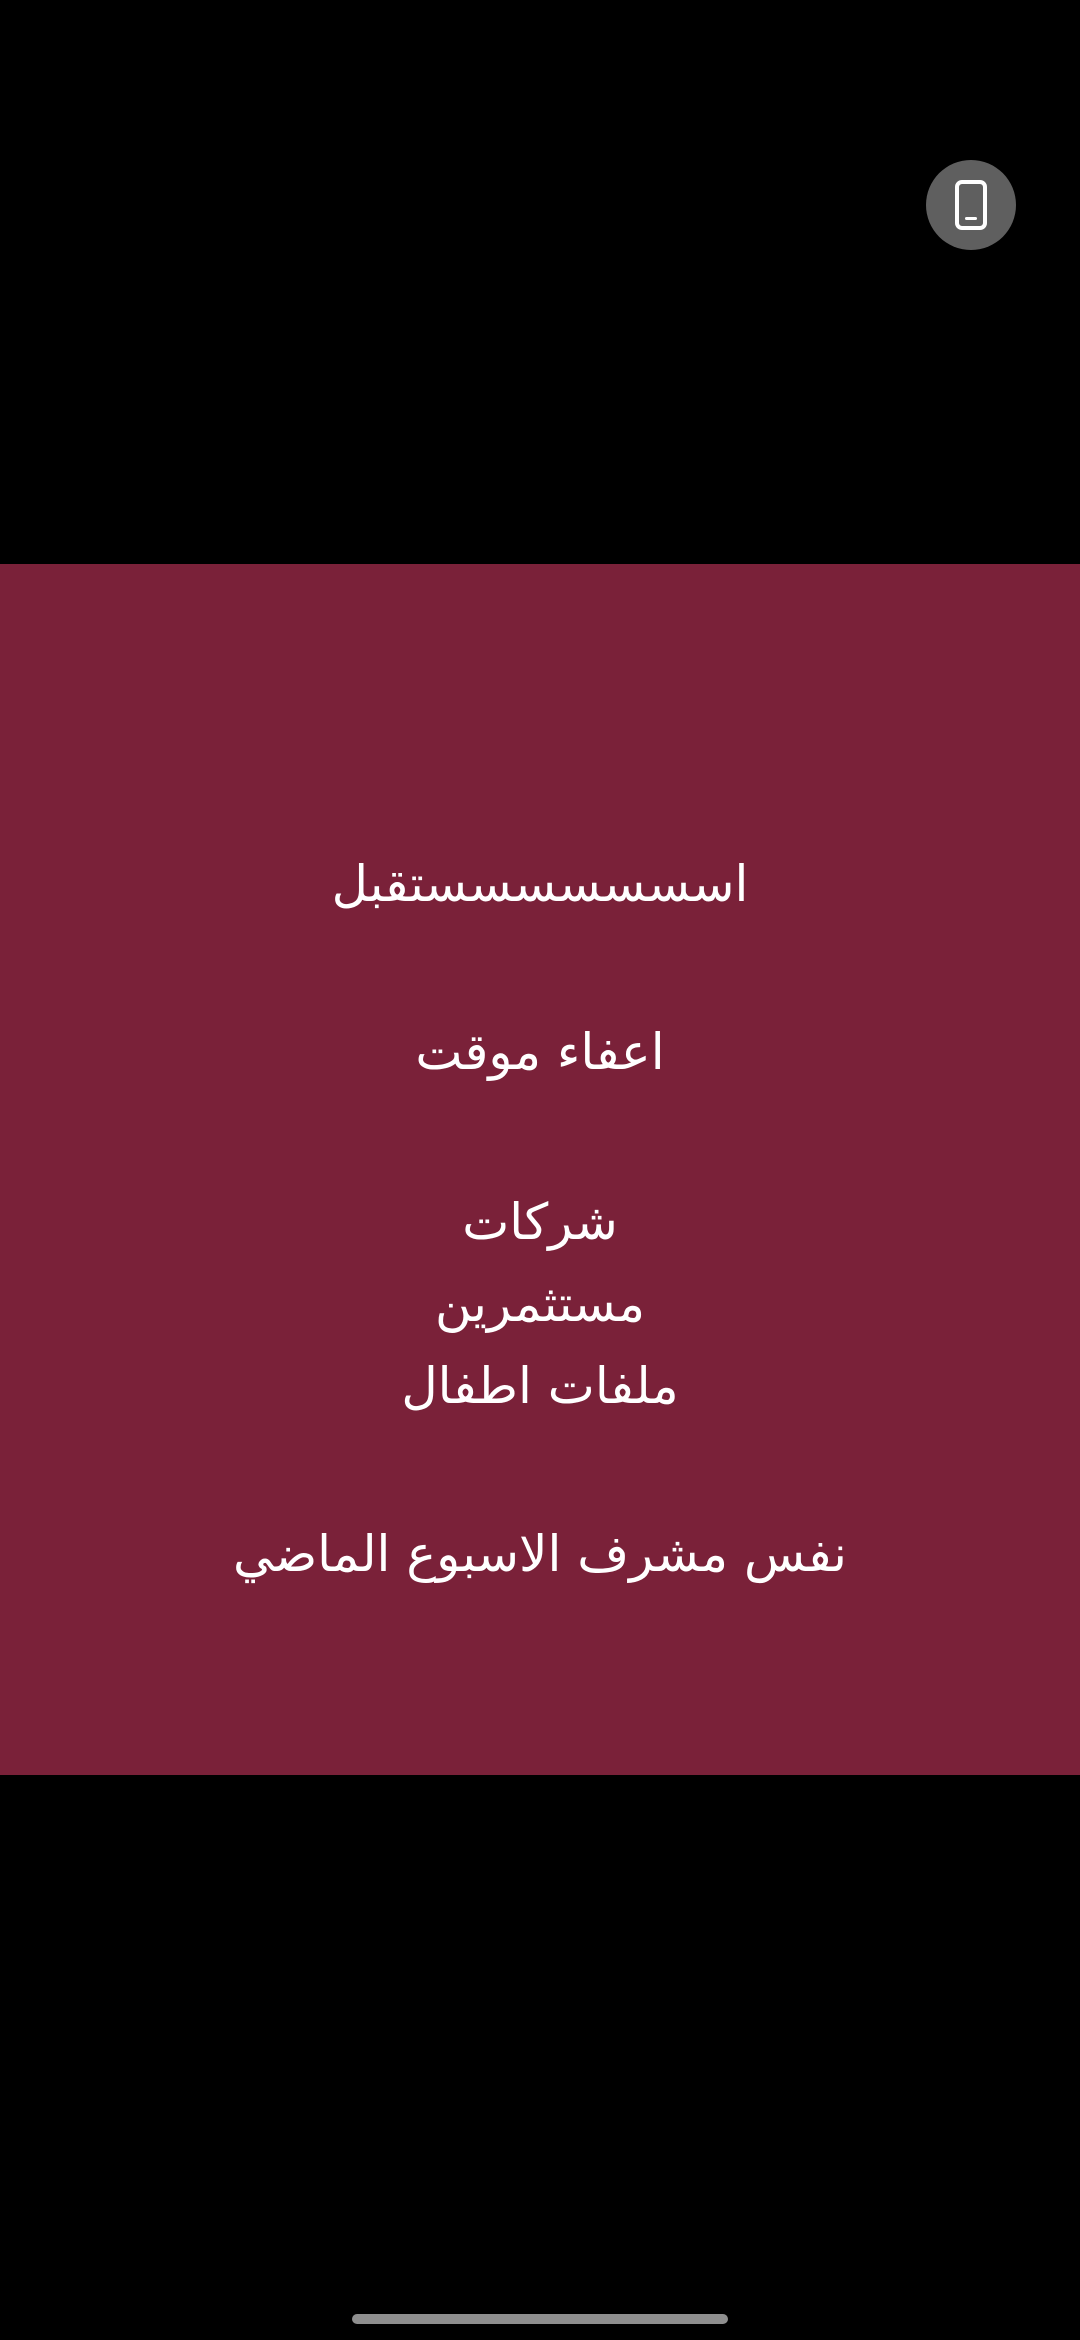 The height and width of the screenshot is (2340, 1080). I want to click on story-line-same-supervisor: نفس مشرف الاسبوع الماضي, so click(540, 1554).